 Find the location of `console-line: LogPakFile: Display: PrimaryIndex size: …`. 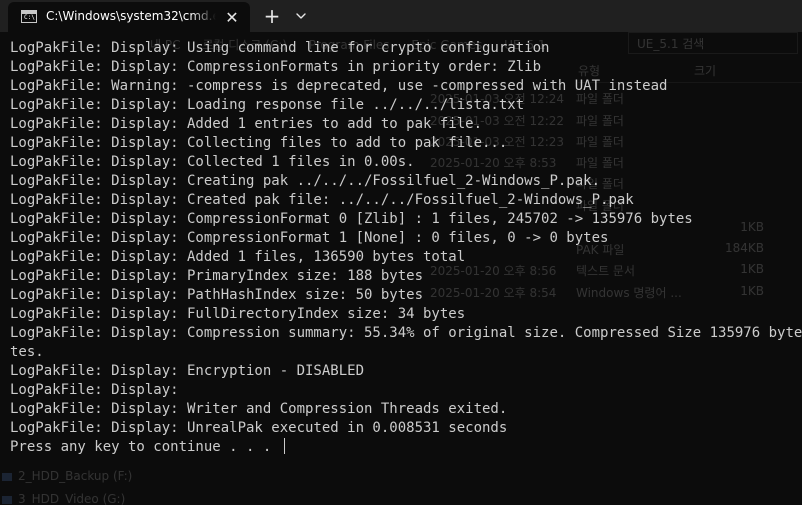

console-line: LogPakFile: Display: PrimaryIndex size: … is located at coordinates (406, 276).